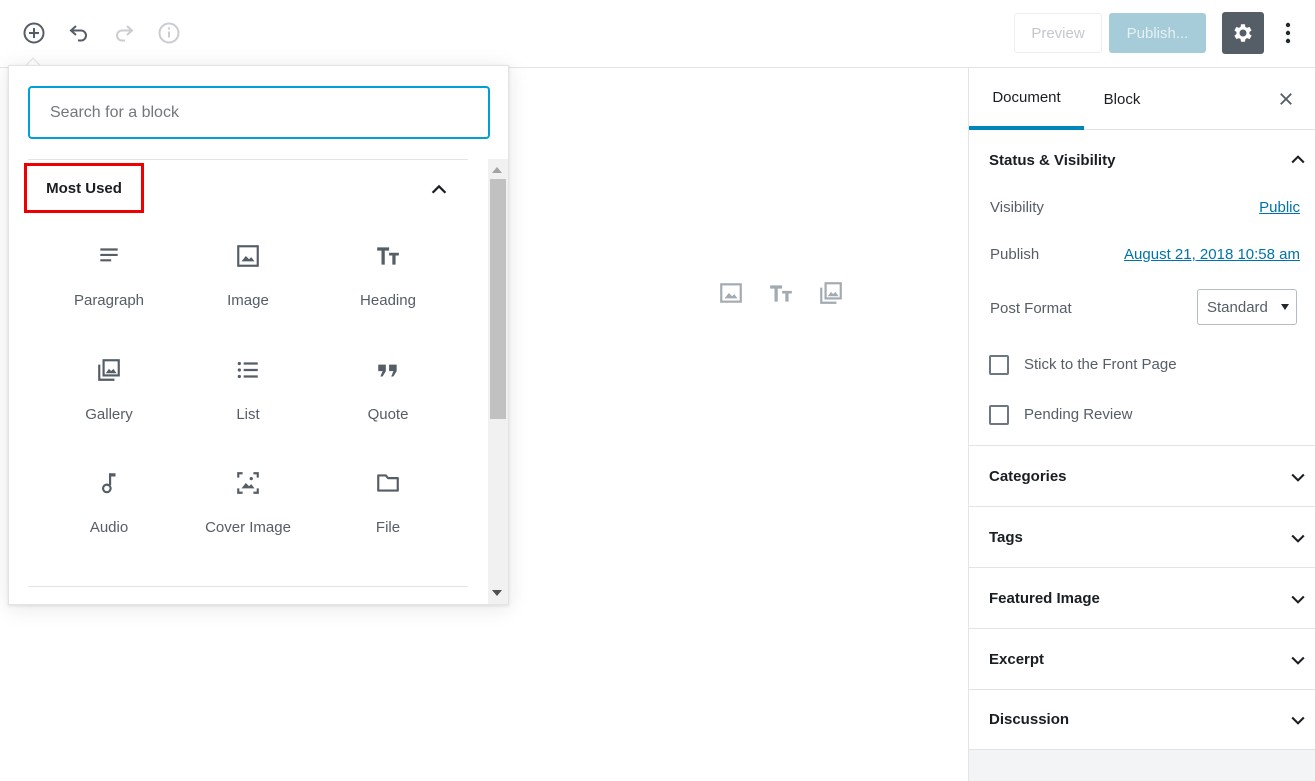 This screenshot has height=781, width=1315. What do you see at coordinates (1058, 33) in the screenshot?
I see `preview-button: Preview` at bounding box center [1058, 33].